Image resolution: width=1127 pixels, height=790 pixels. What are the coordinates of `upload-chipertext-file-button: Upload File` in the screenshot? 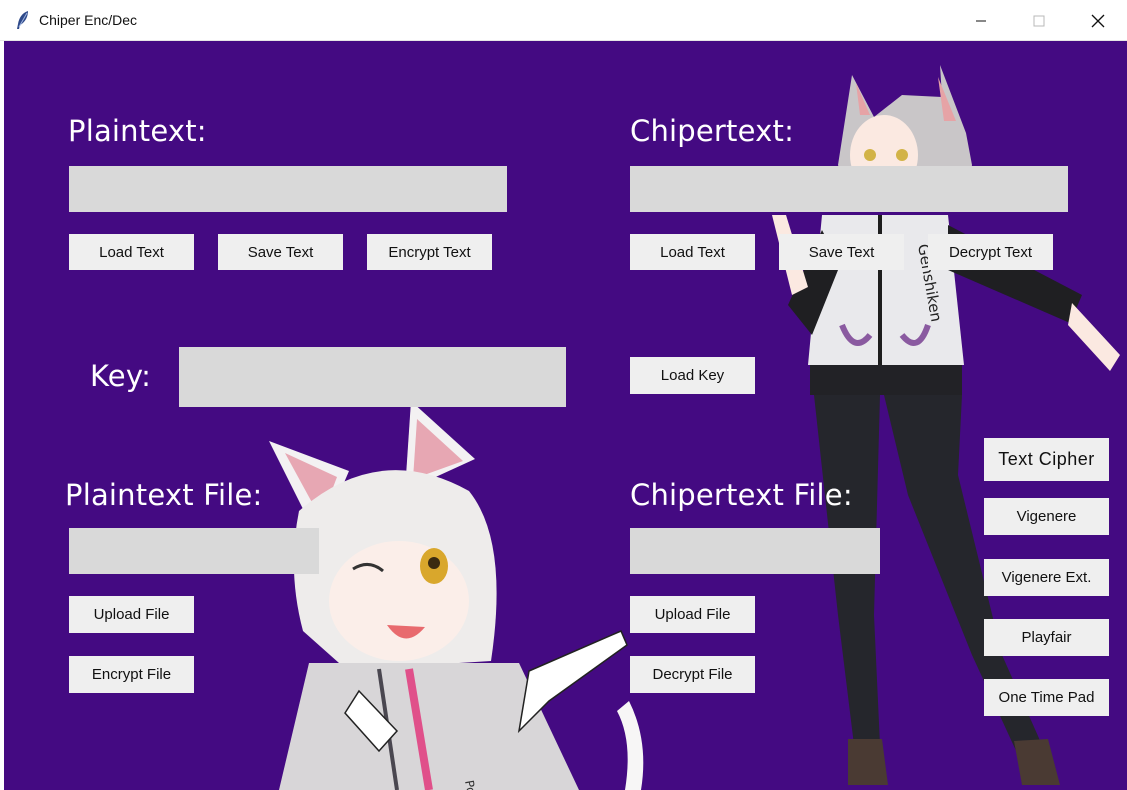 It's located at (692, 614).